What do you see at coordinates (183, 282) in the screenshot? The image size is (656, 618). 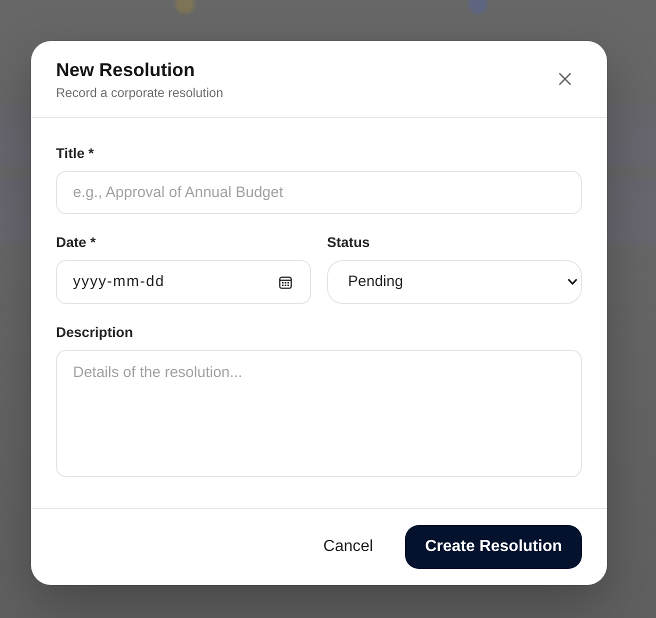 I see `date-field: yyyy-mm-dd` at bounding box center [183, 282].